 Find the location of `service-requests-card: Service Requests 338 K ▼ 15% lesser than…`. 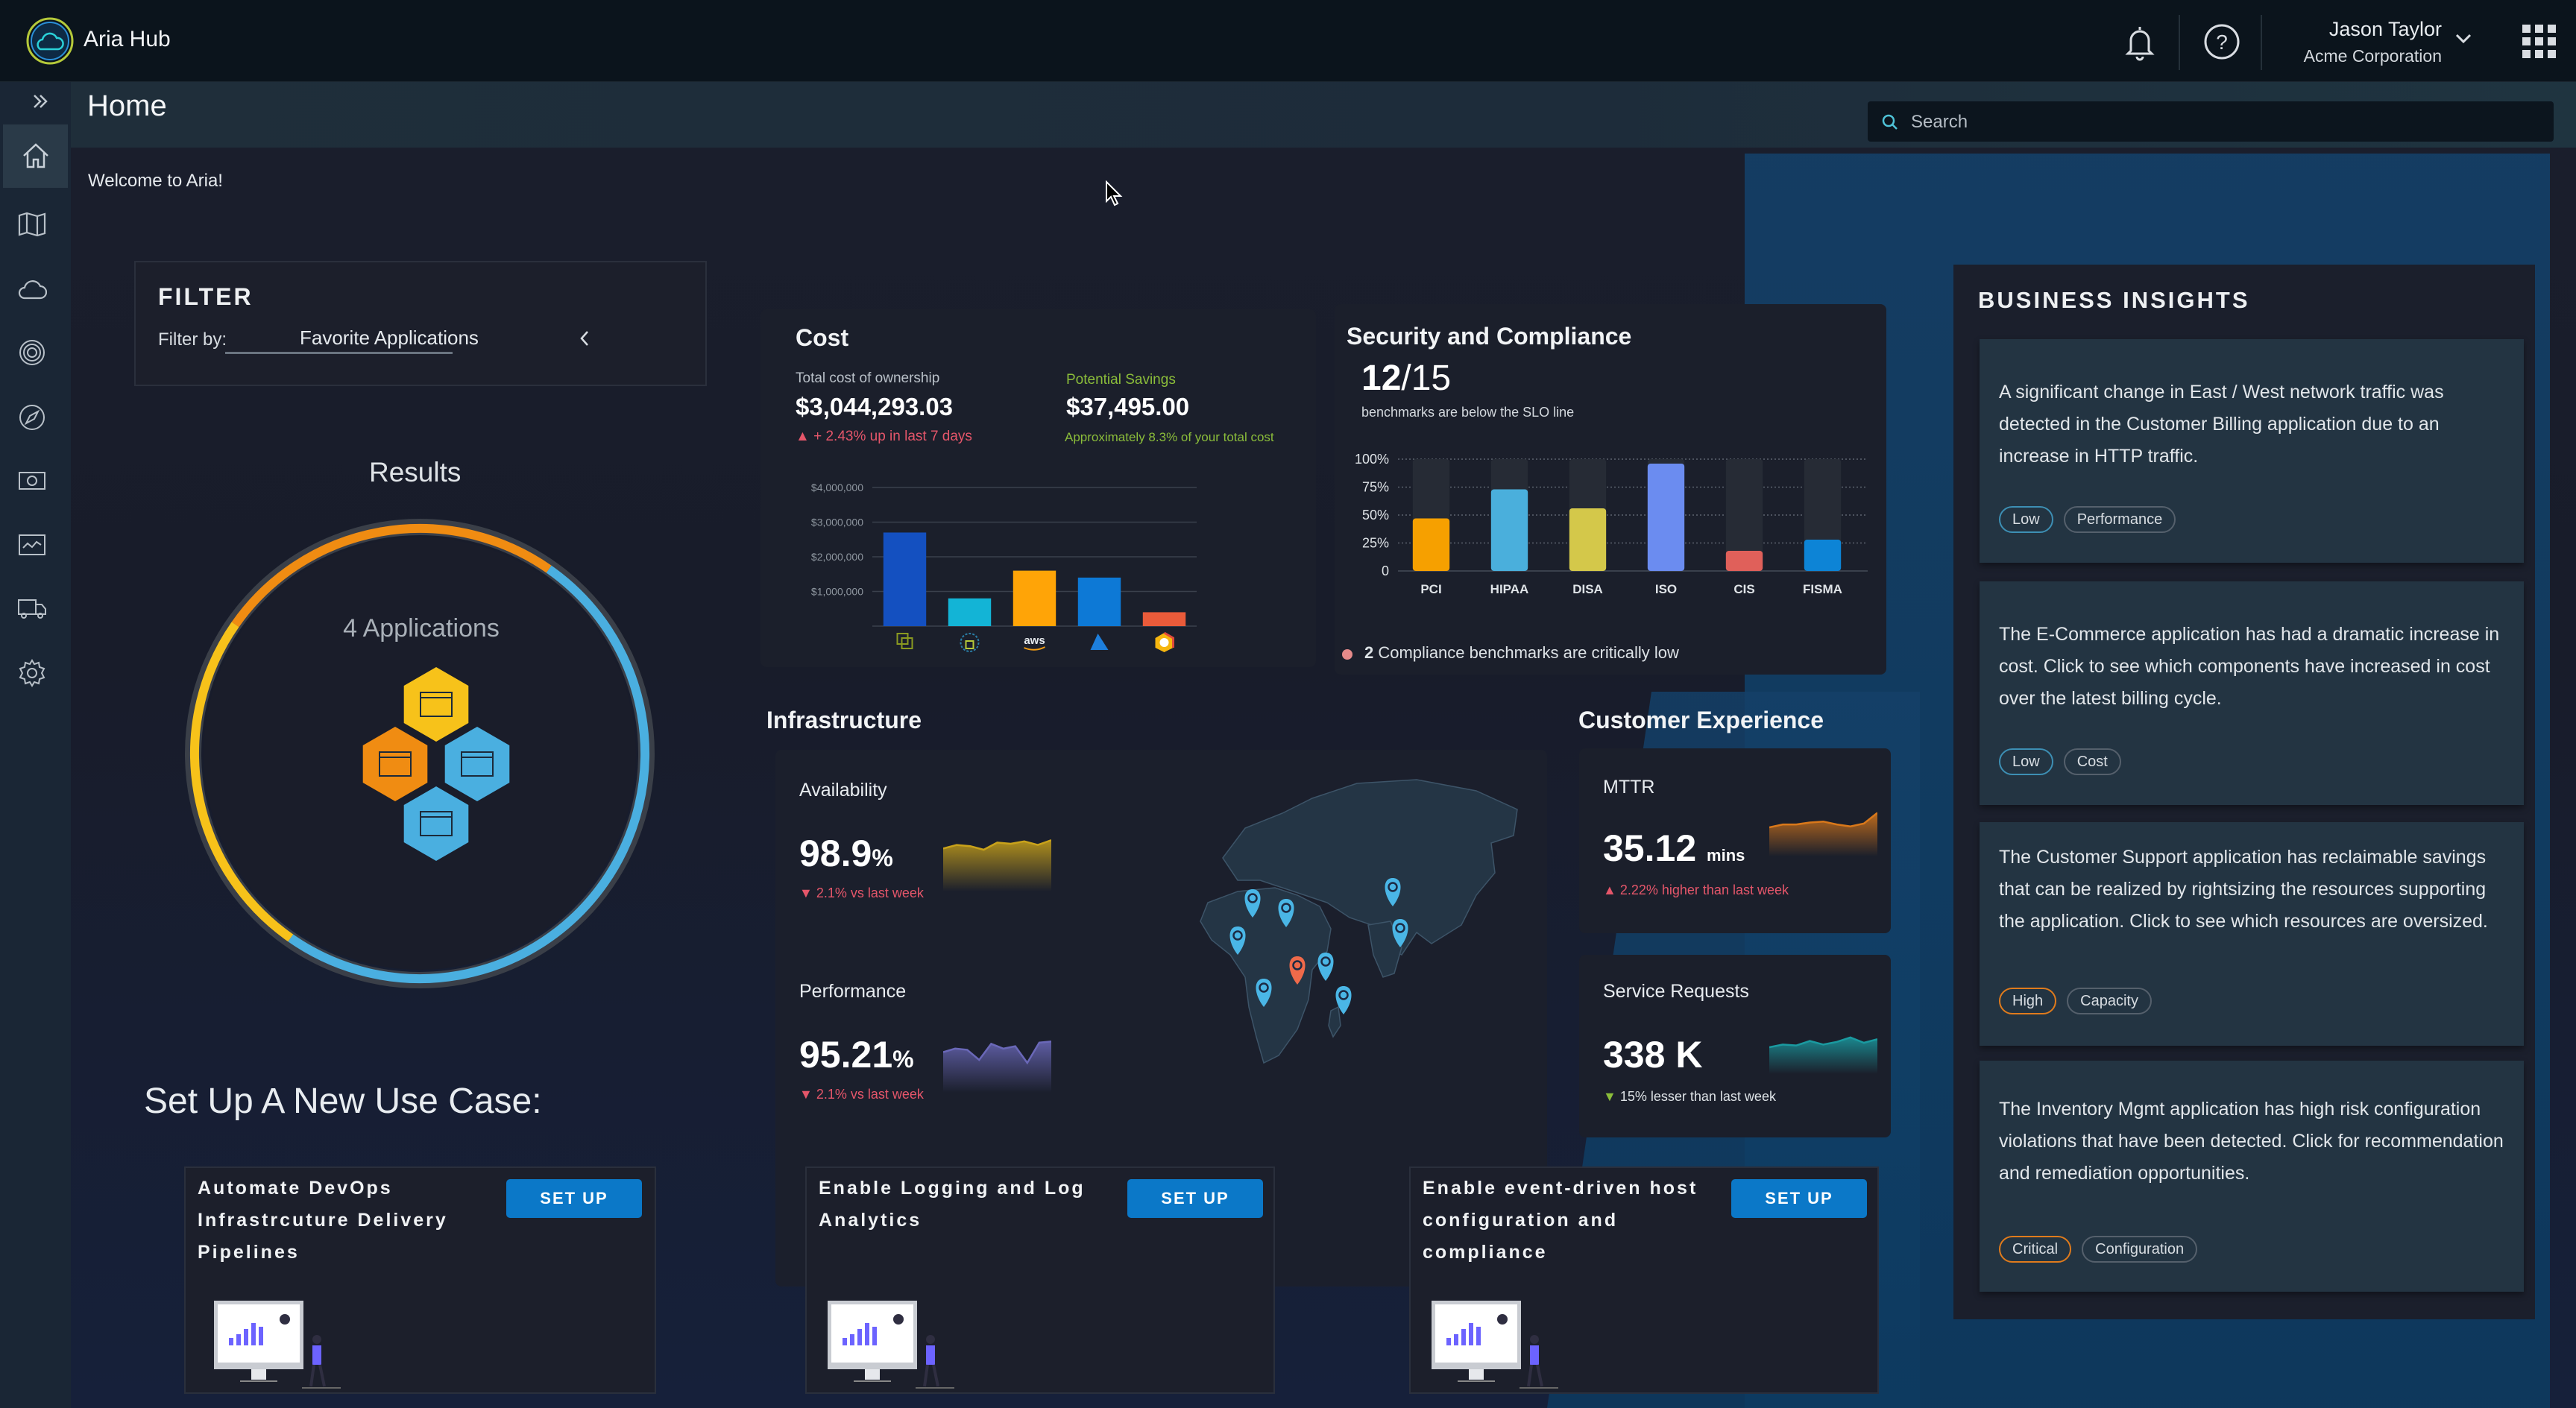

service-requests-card: Service Requests 338 K ▼ 15% lesser than… is located at coordinates (1735, 1046).